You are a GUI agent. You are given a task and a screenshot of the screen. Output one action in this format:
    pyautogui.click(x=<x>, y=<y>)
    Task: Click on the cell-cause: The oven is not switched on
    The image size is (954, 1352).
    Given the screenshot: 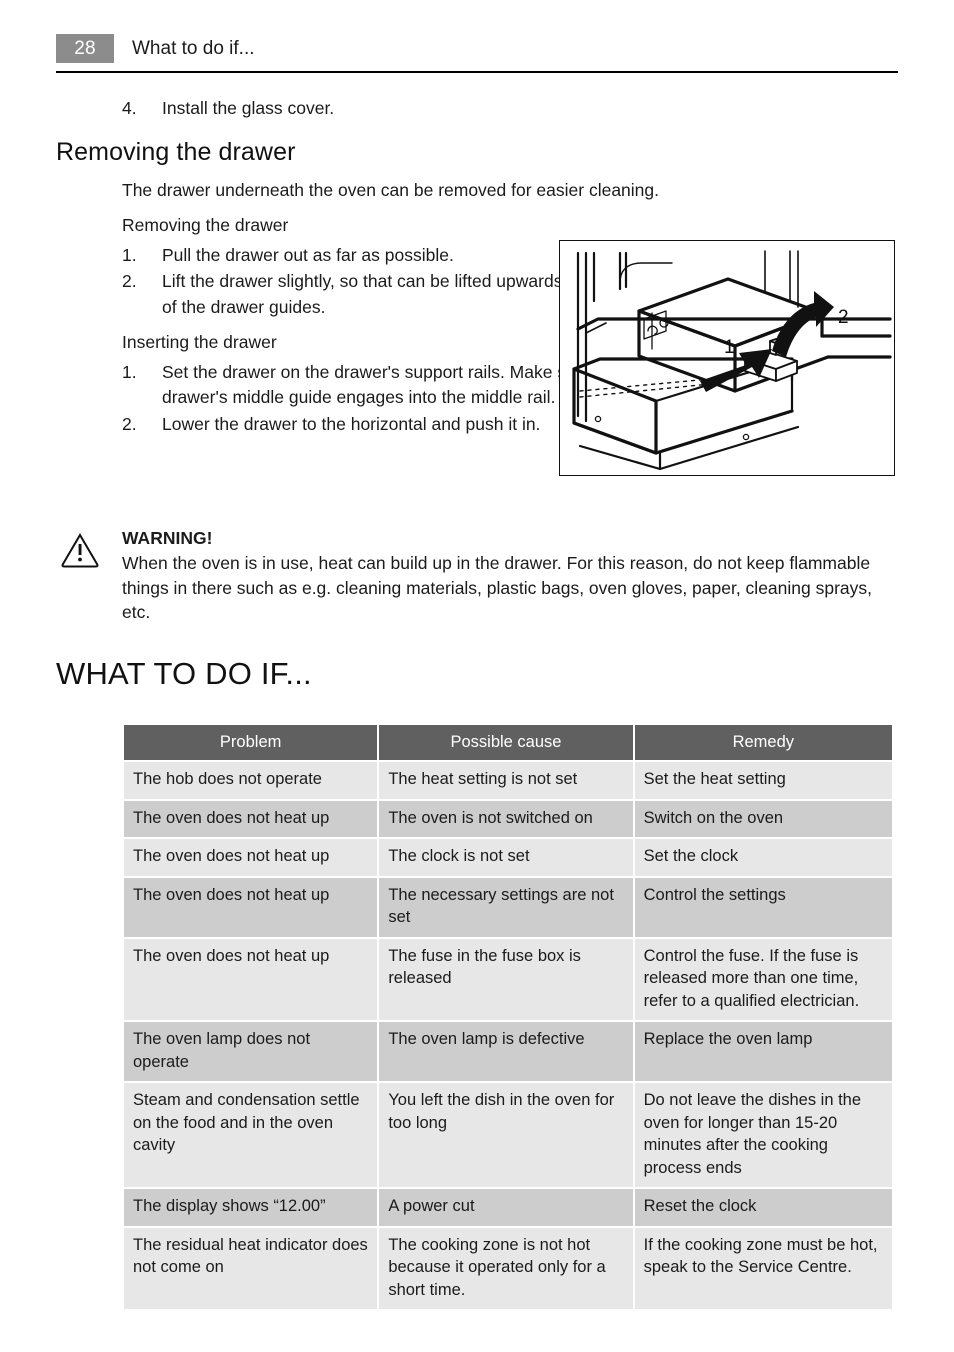 What is the action you would take?
    pyautogui.click(x=506, y=818)
    